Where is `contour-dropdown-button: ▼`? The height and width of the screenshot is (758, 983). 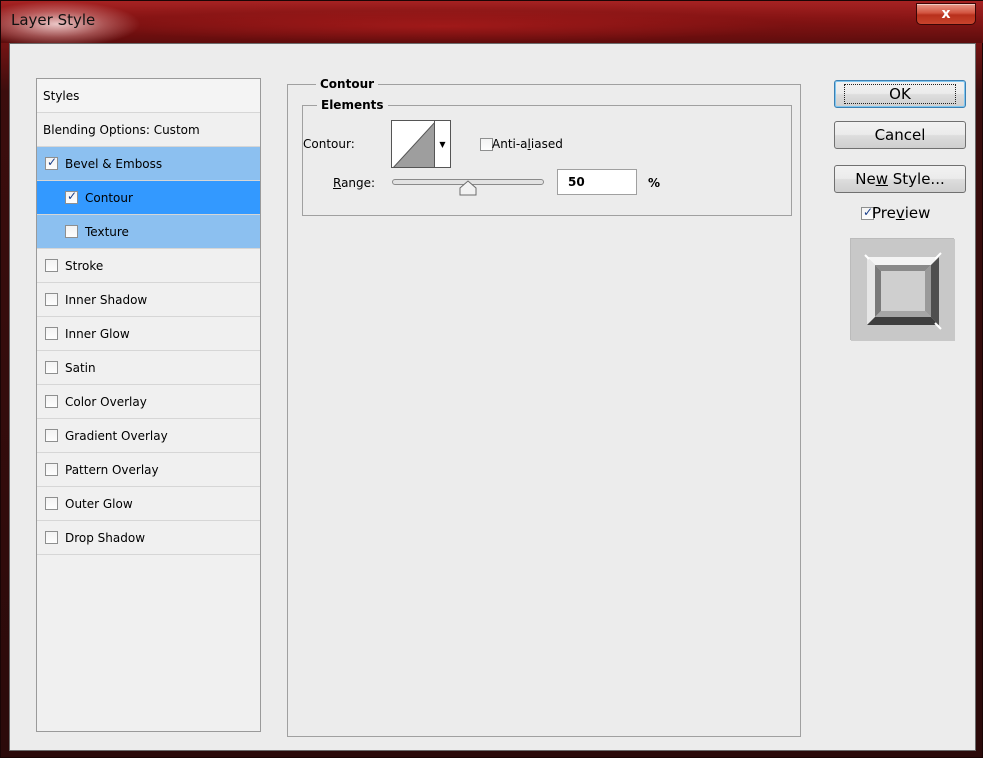 contour-dropdown-button: ▼ is located at coordinates (443, 144).